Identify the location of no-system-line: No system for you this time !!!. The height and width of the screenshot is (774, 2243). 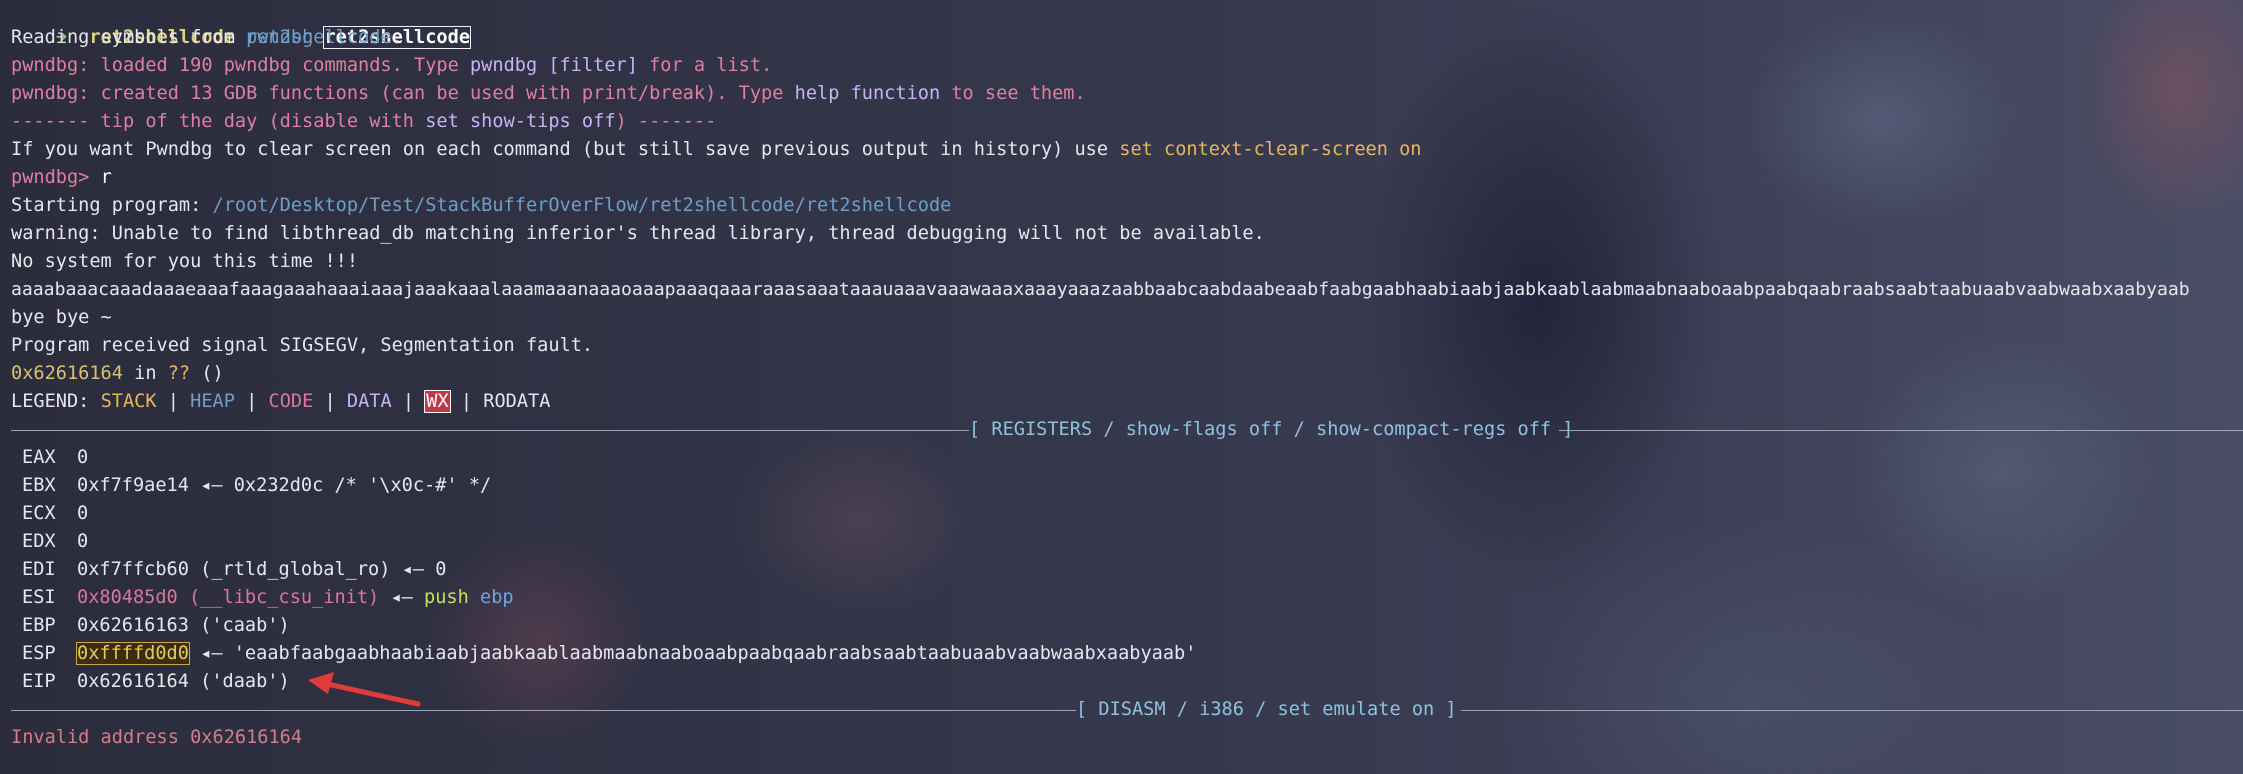
(185, 261).